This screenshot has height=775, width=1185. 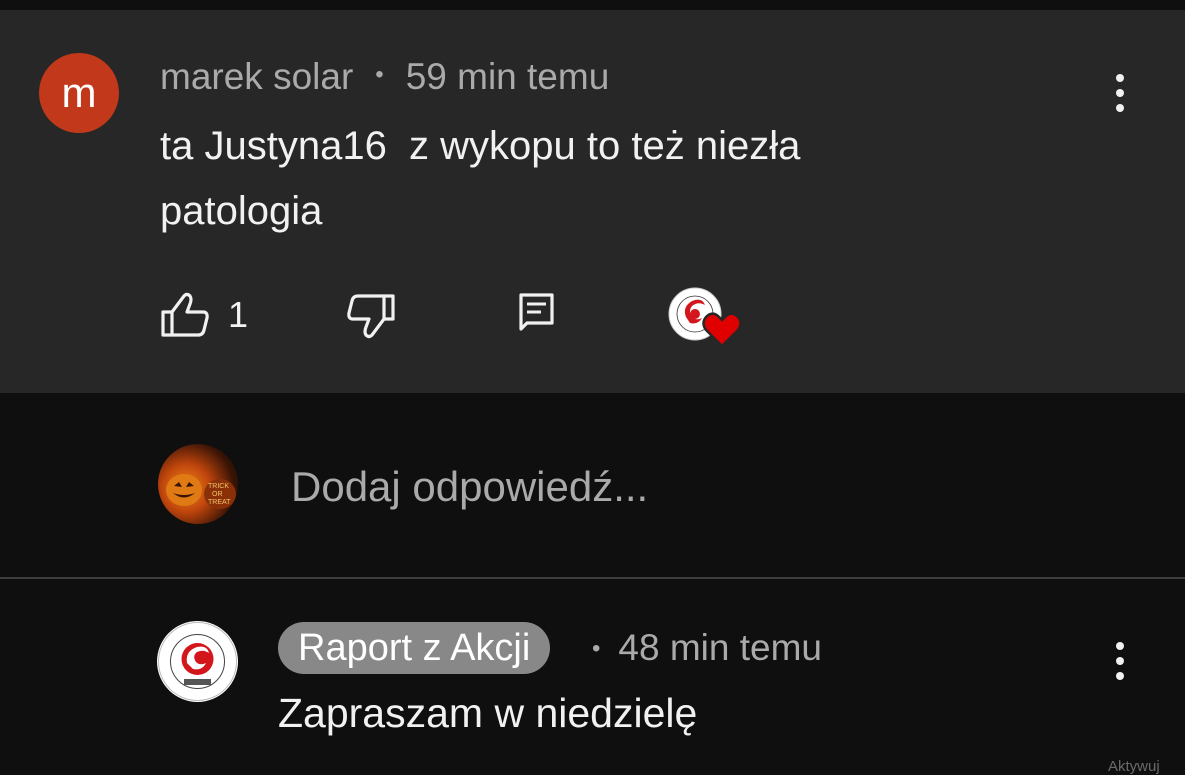 What do you see at coordinates (722, 330) in the screenshot?
I see `heart-icon` at bounding box center [722, 330].